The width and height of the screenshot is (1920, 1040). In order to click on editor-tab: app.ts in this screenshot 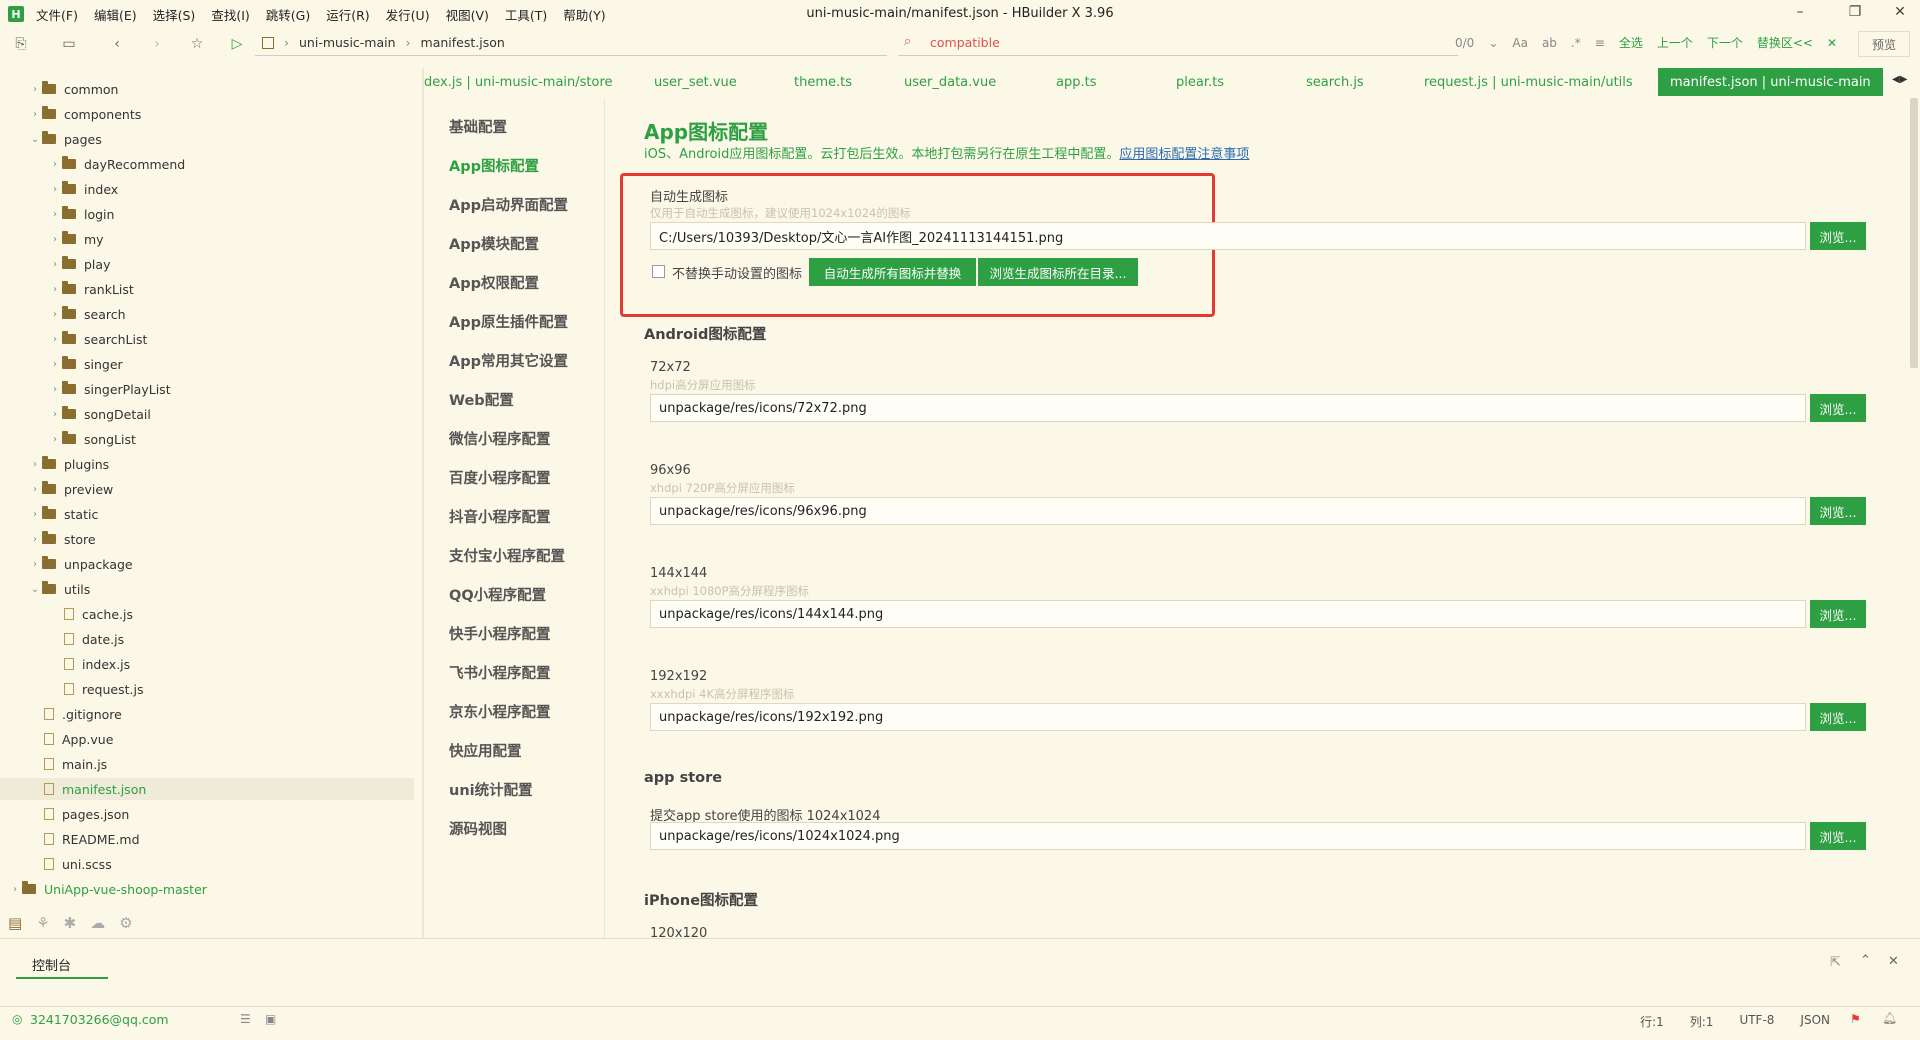, I will do `click(1076, 82)`.